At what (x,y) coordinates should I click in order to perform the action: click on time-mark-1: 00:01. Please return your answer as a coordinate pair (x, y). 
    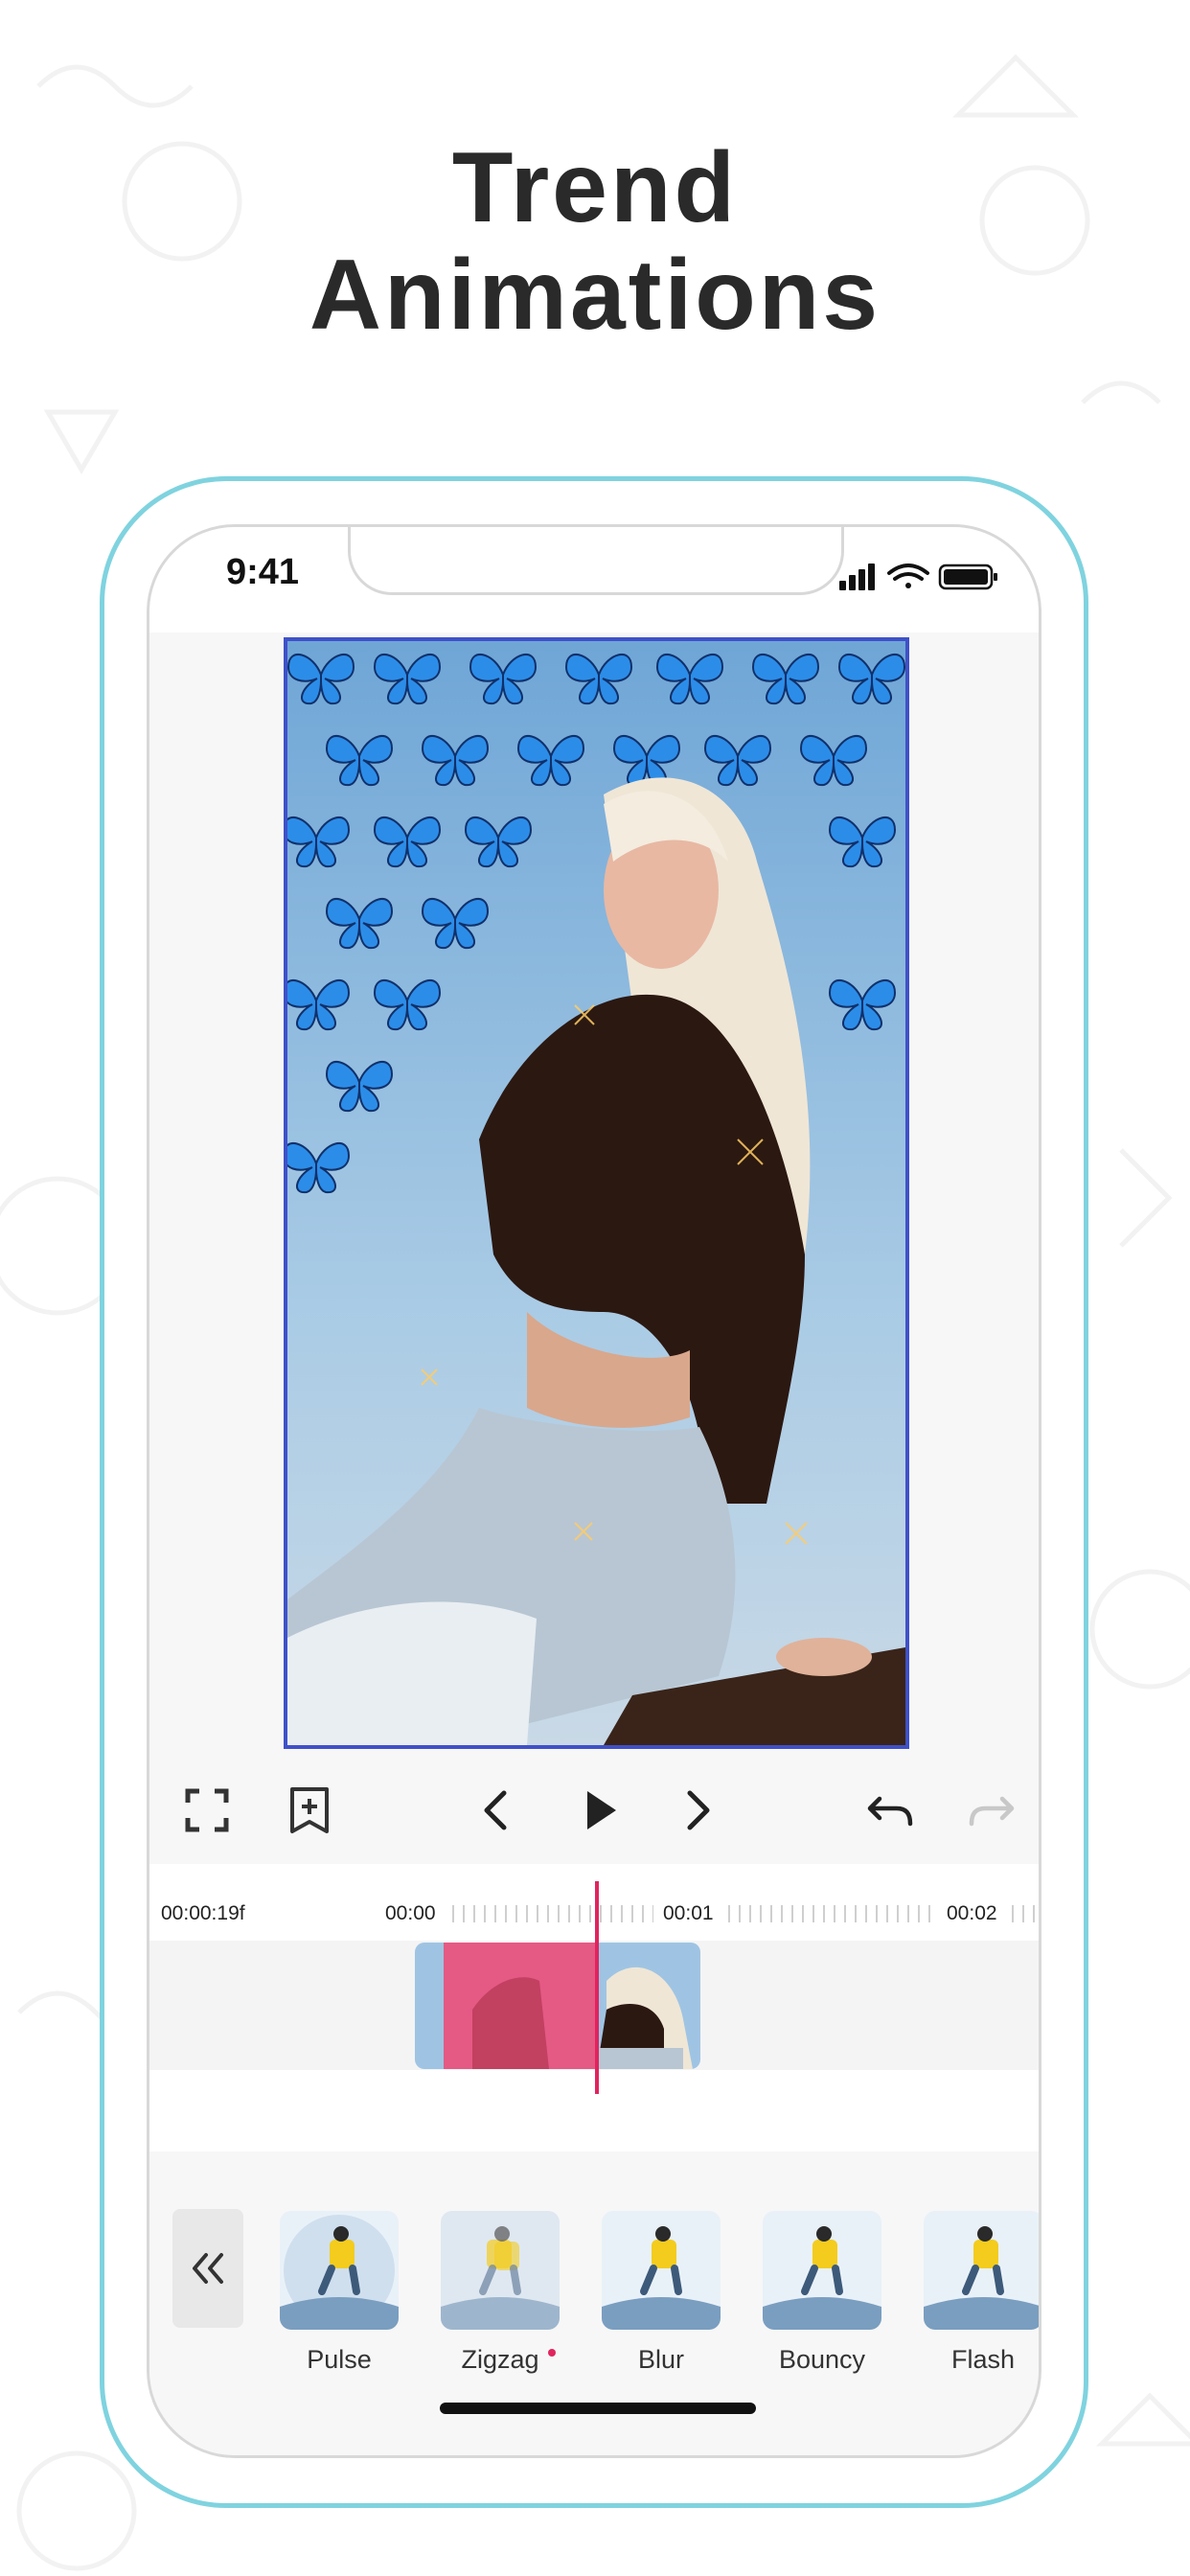
    Looking at the image, I should click on (688, 1913).